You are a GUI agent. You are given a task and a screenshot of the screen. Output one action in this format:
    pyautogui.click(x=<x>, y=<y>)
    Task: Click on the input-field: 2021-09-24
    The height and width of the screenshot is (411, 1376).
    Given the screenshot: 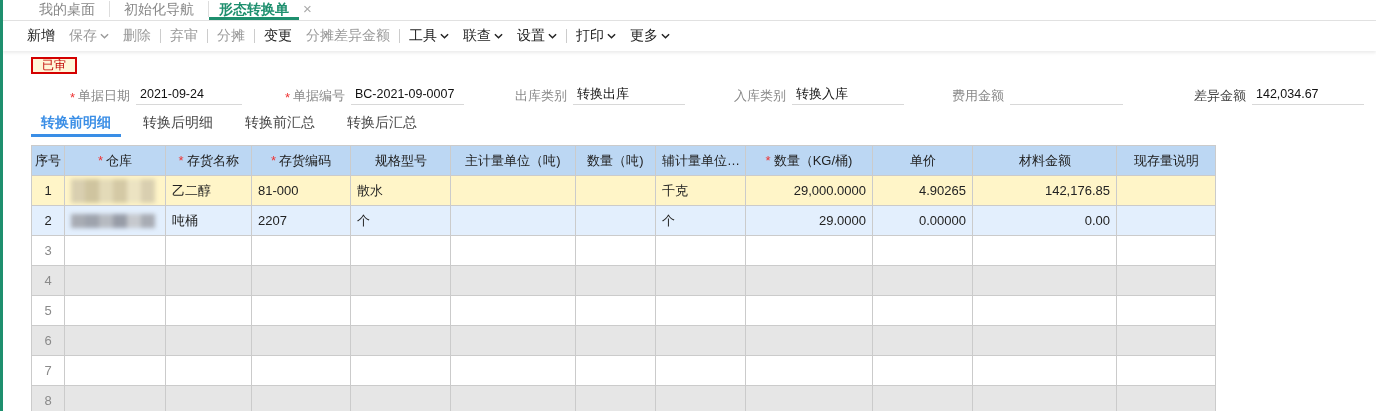 What is the action you would take?
    pyautogui.click(x=189, y=95)
    